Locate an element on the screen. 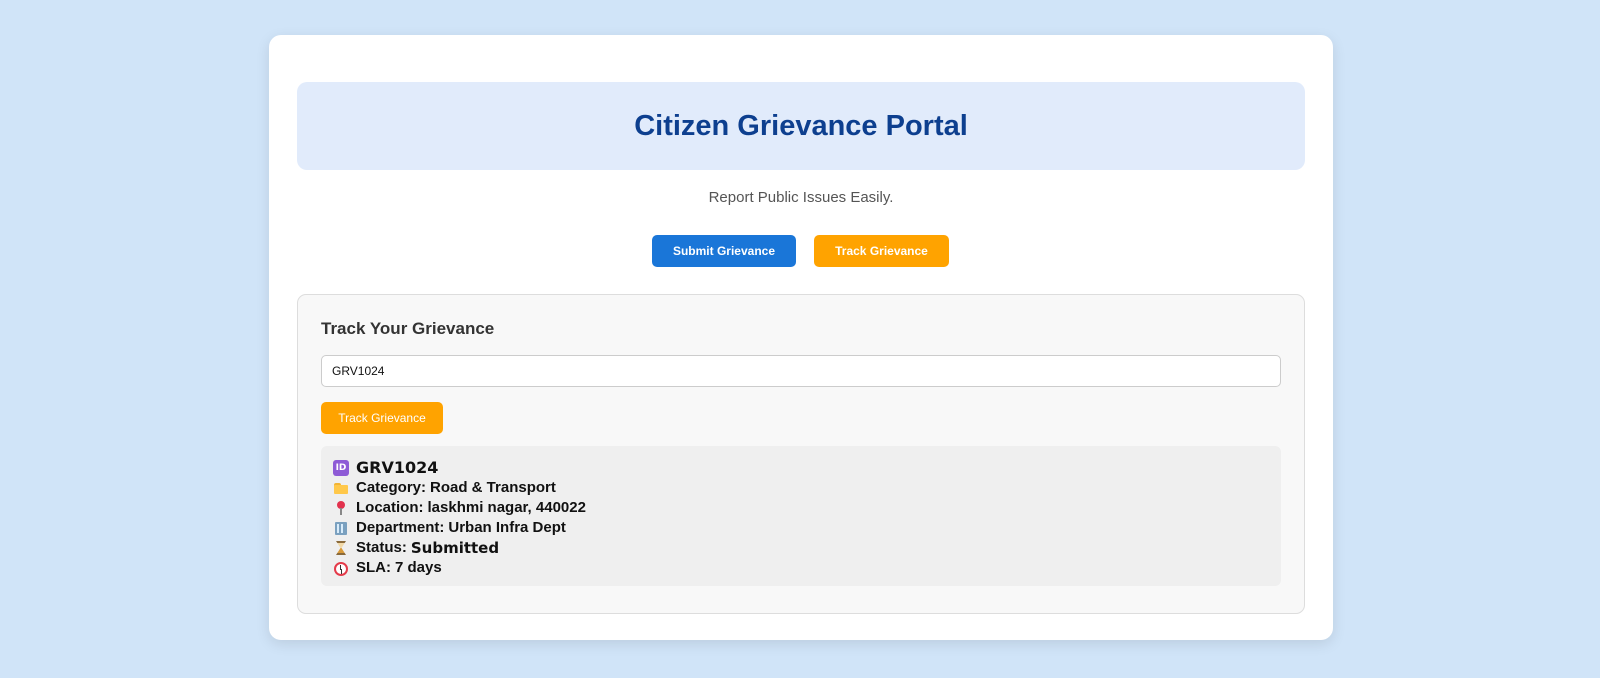 This screenshot has height=678, width=1600. department-value: Urban Infra Dept is located at coordinates (507, 527).